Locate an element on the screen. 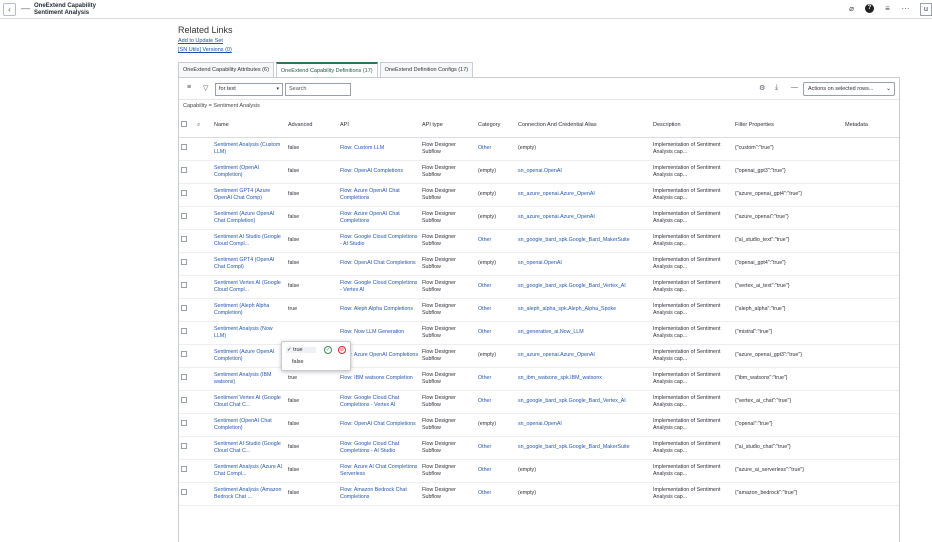 The image size is (932, 542). tab-capability-definitions: OneExtend Capability Definitions (17) is located at coordinates (326, 69).